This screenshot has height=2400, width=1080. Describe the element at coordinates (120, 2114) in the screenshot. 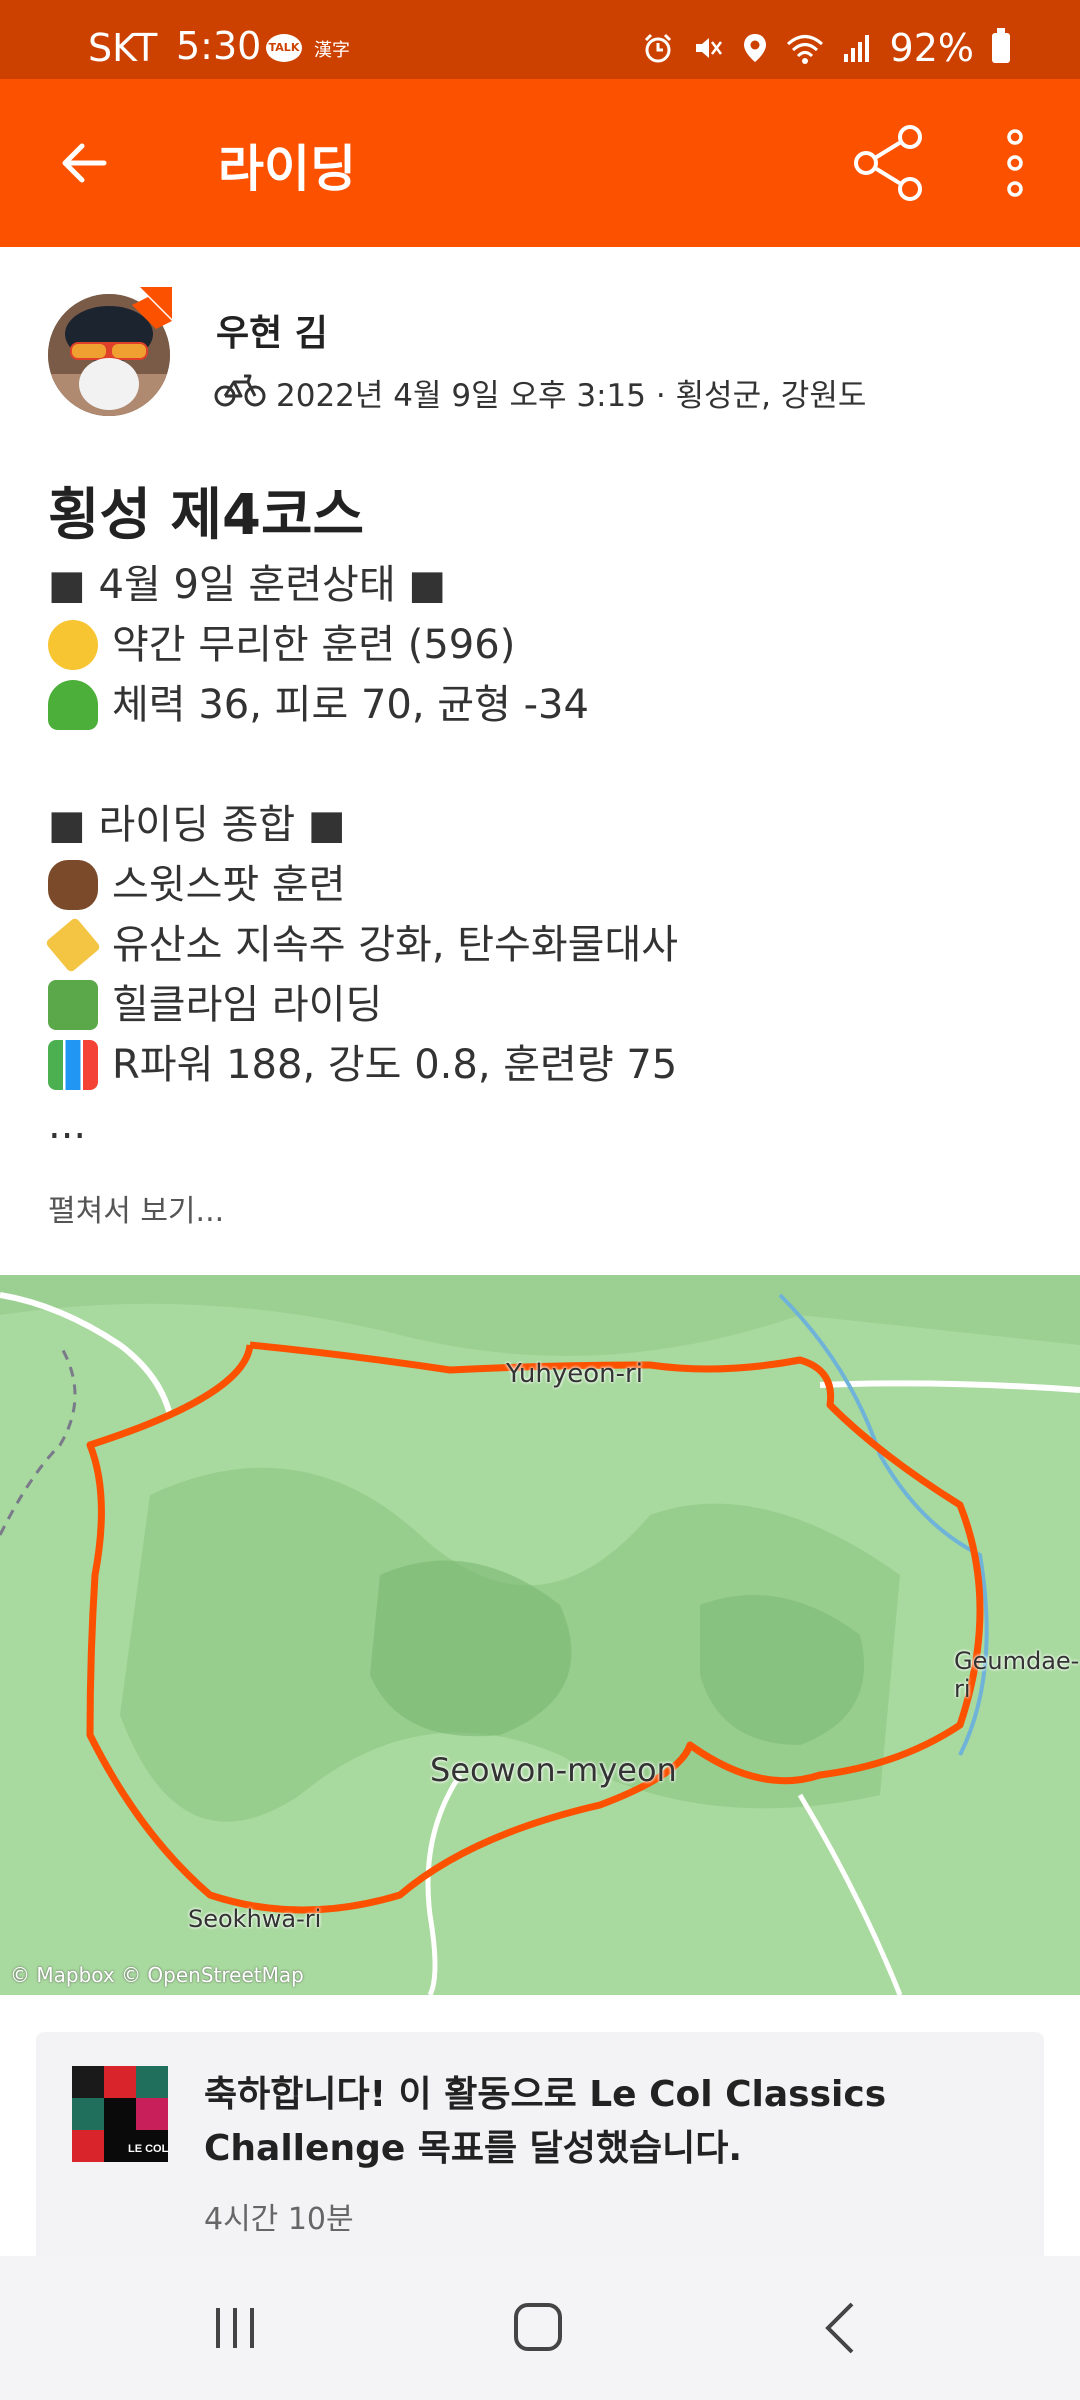

I see `le-col-logo-icon: LE COL` at that location.